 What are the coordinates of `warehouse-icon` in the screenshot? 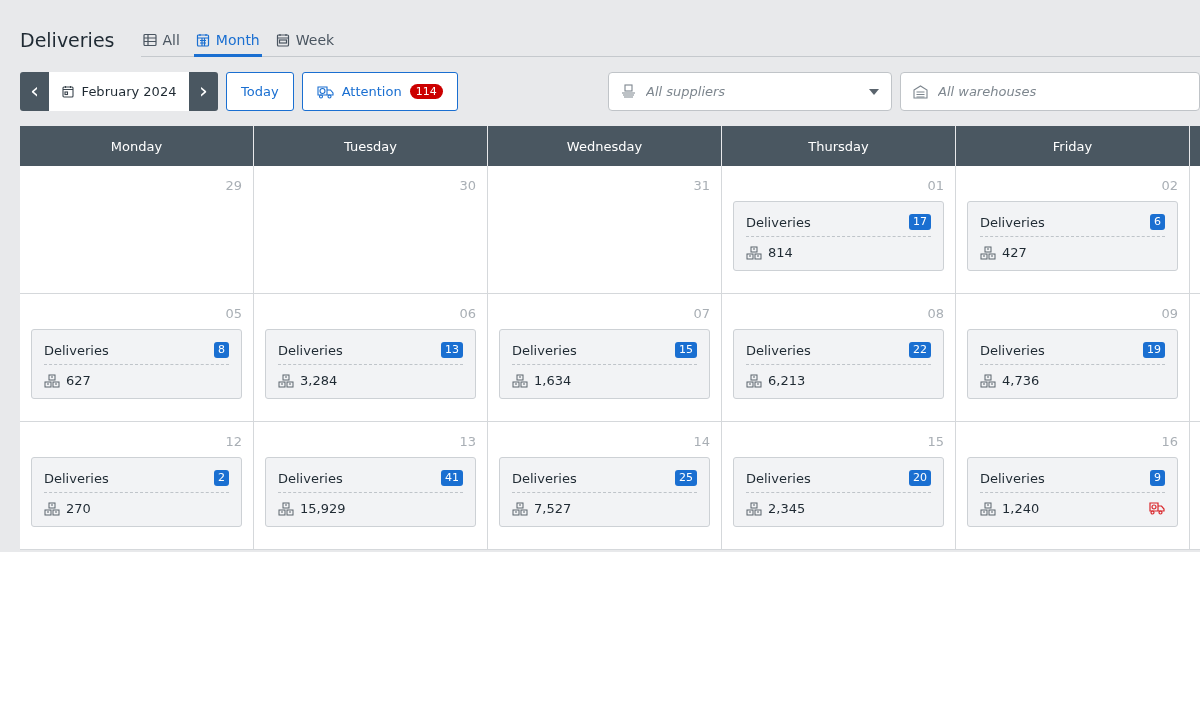 It's located at (920, 91).